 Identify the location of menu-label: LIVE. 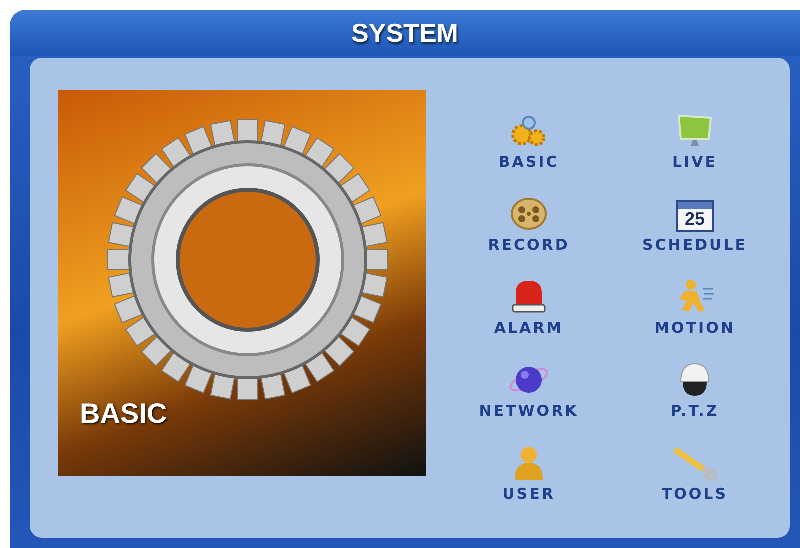
(695, 162).